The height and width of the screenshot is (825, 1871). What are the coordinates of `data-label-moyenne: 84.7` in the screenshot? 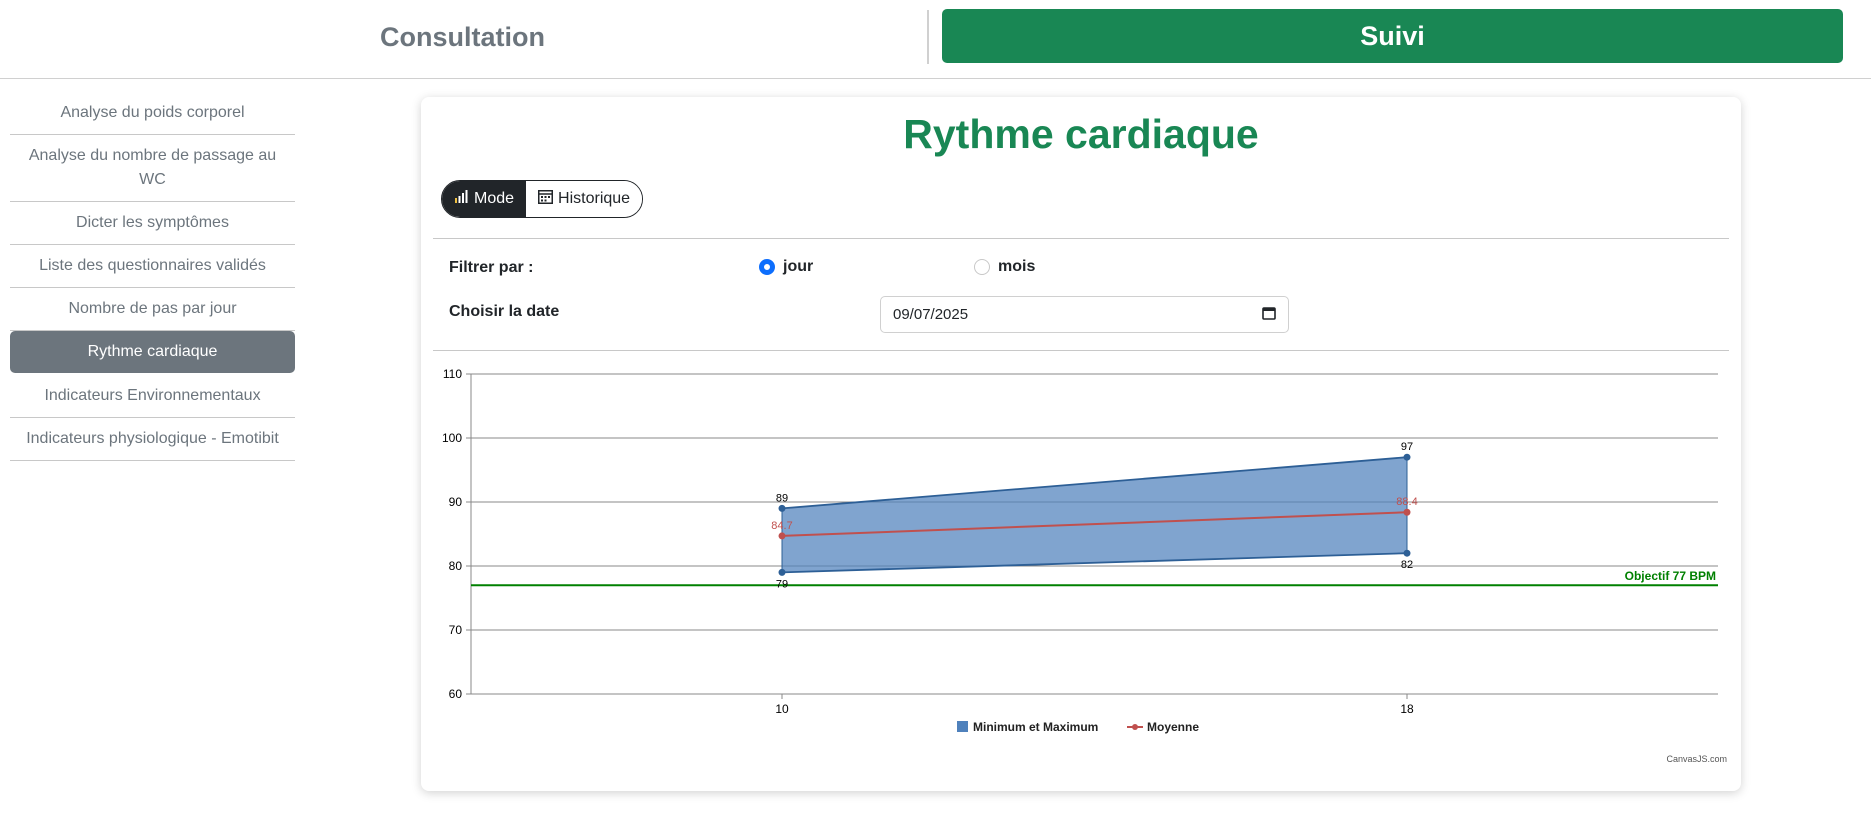 It's located at (781, 526).